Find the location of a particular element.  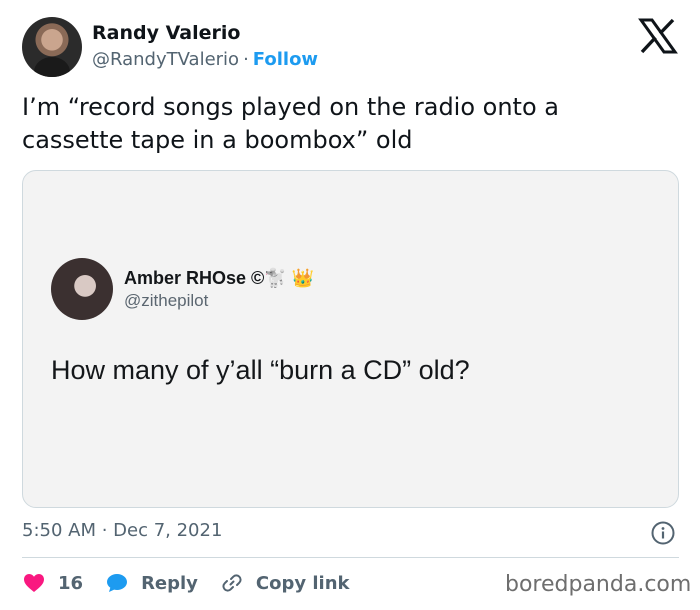

author-handle-row: @RandyTValerio · Follow is located at coordinates (205, 59).